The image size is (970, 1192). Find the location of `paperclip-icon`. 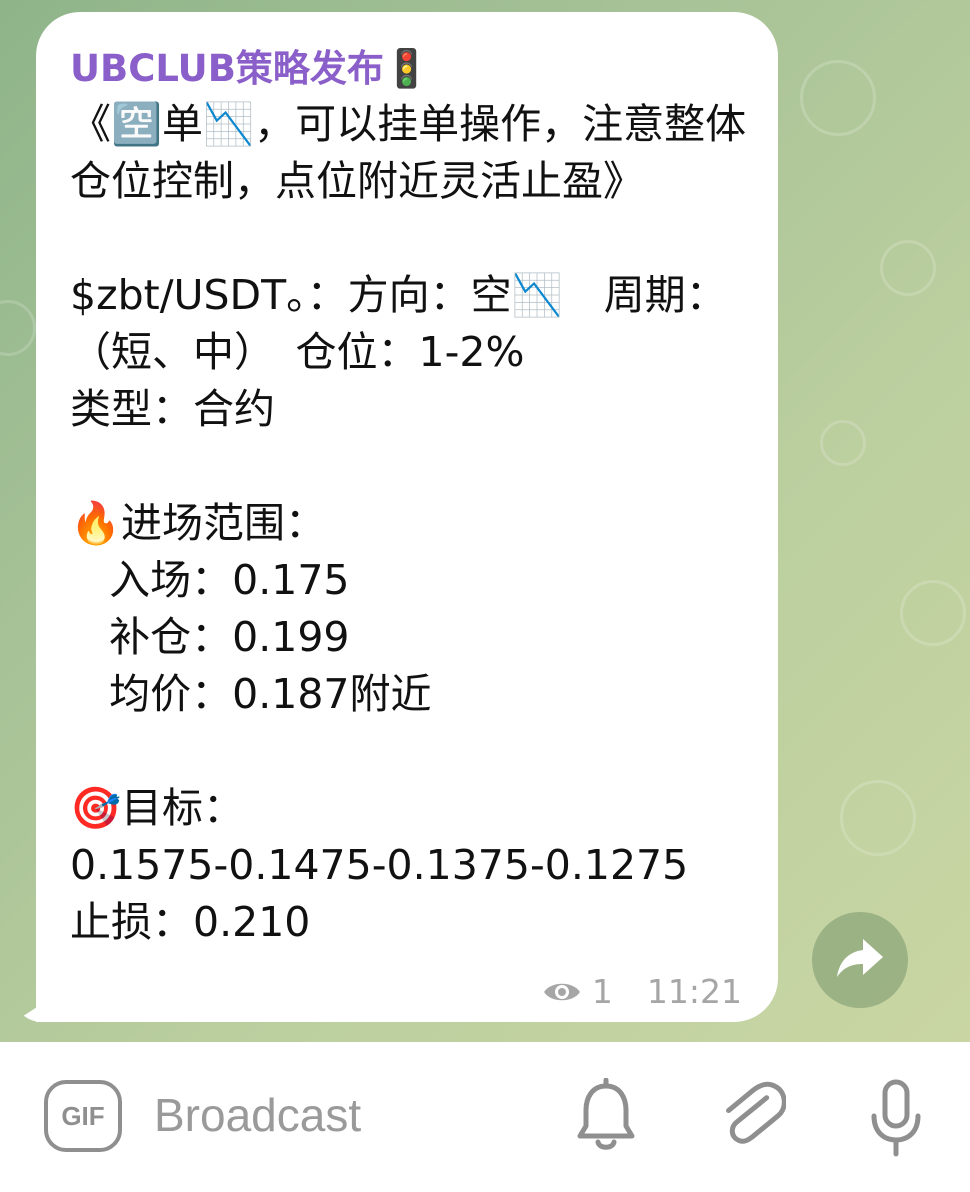

paperclip-icon is located at coordinates (753, 1116).